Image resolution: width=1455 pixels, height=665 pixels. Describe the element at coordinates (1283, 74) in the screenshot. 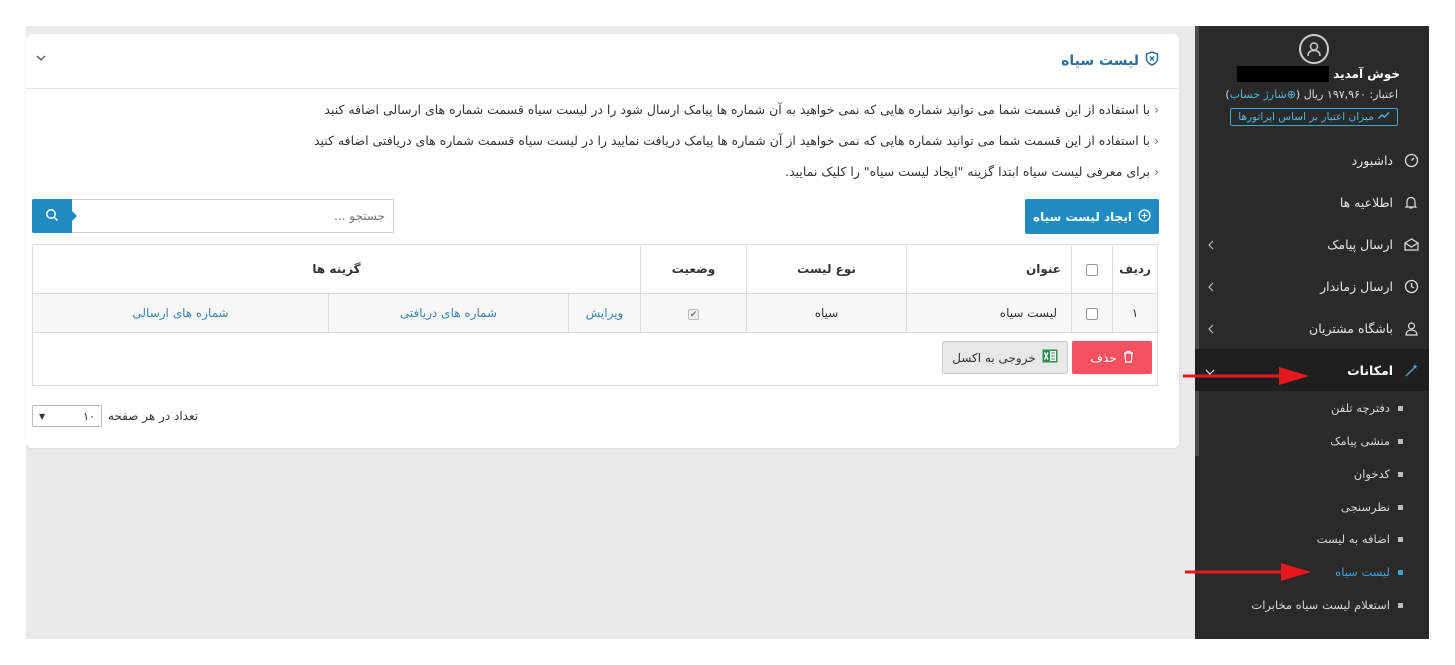

I see `redacted-username` at that location.